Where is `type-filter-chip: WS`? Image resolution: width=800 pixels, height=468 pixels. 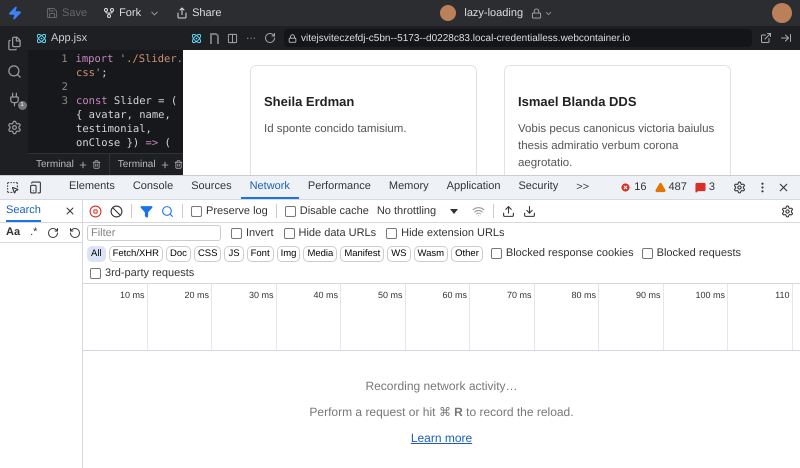
type-filter-chip: WS is located at coordinates (399, 254).